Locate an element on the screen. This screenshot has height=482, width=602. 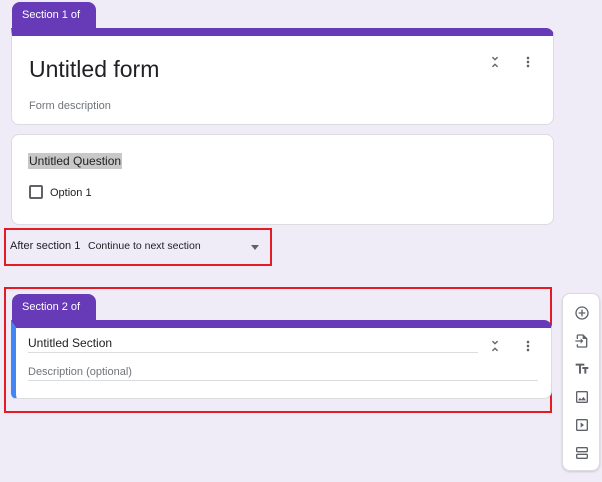
option-checkbox is located at coordinates (36, 192).